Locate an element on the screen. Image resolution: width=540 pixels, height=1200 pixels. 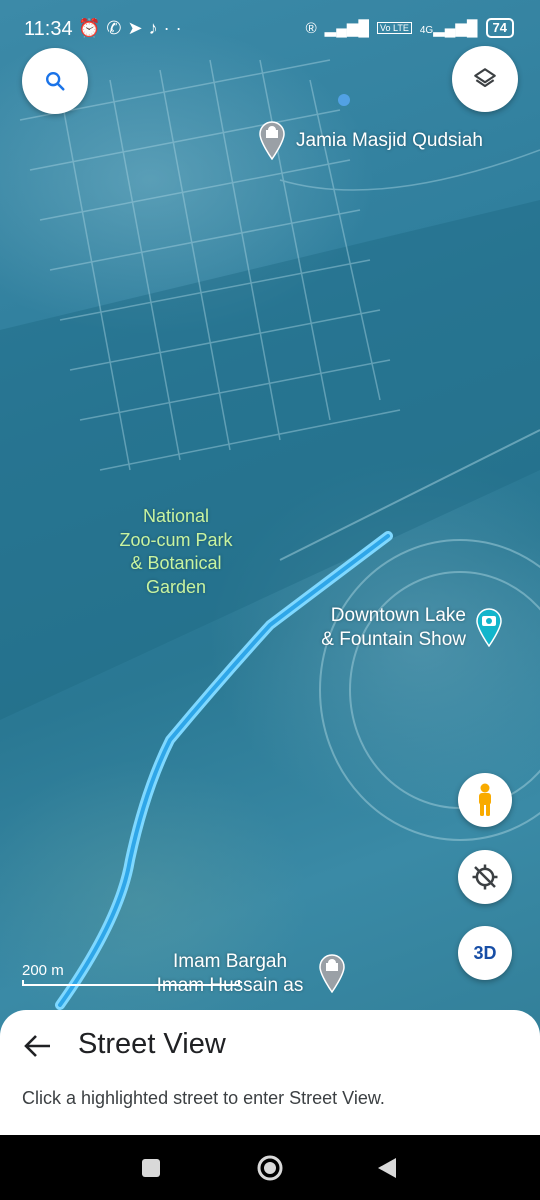
battery-icon: 74 is located at coordinates (499, 28).